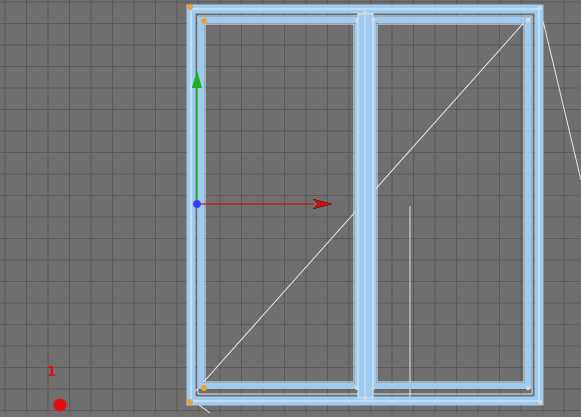 Image resolution: width=581 pixels, height=417 pixels. I want to click on marker-point, so click(60, 405).